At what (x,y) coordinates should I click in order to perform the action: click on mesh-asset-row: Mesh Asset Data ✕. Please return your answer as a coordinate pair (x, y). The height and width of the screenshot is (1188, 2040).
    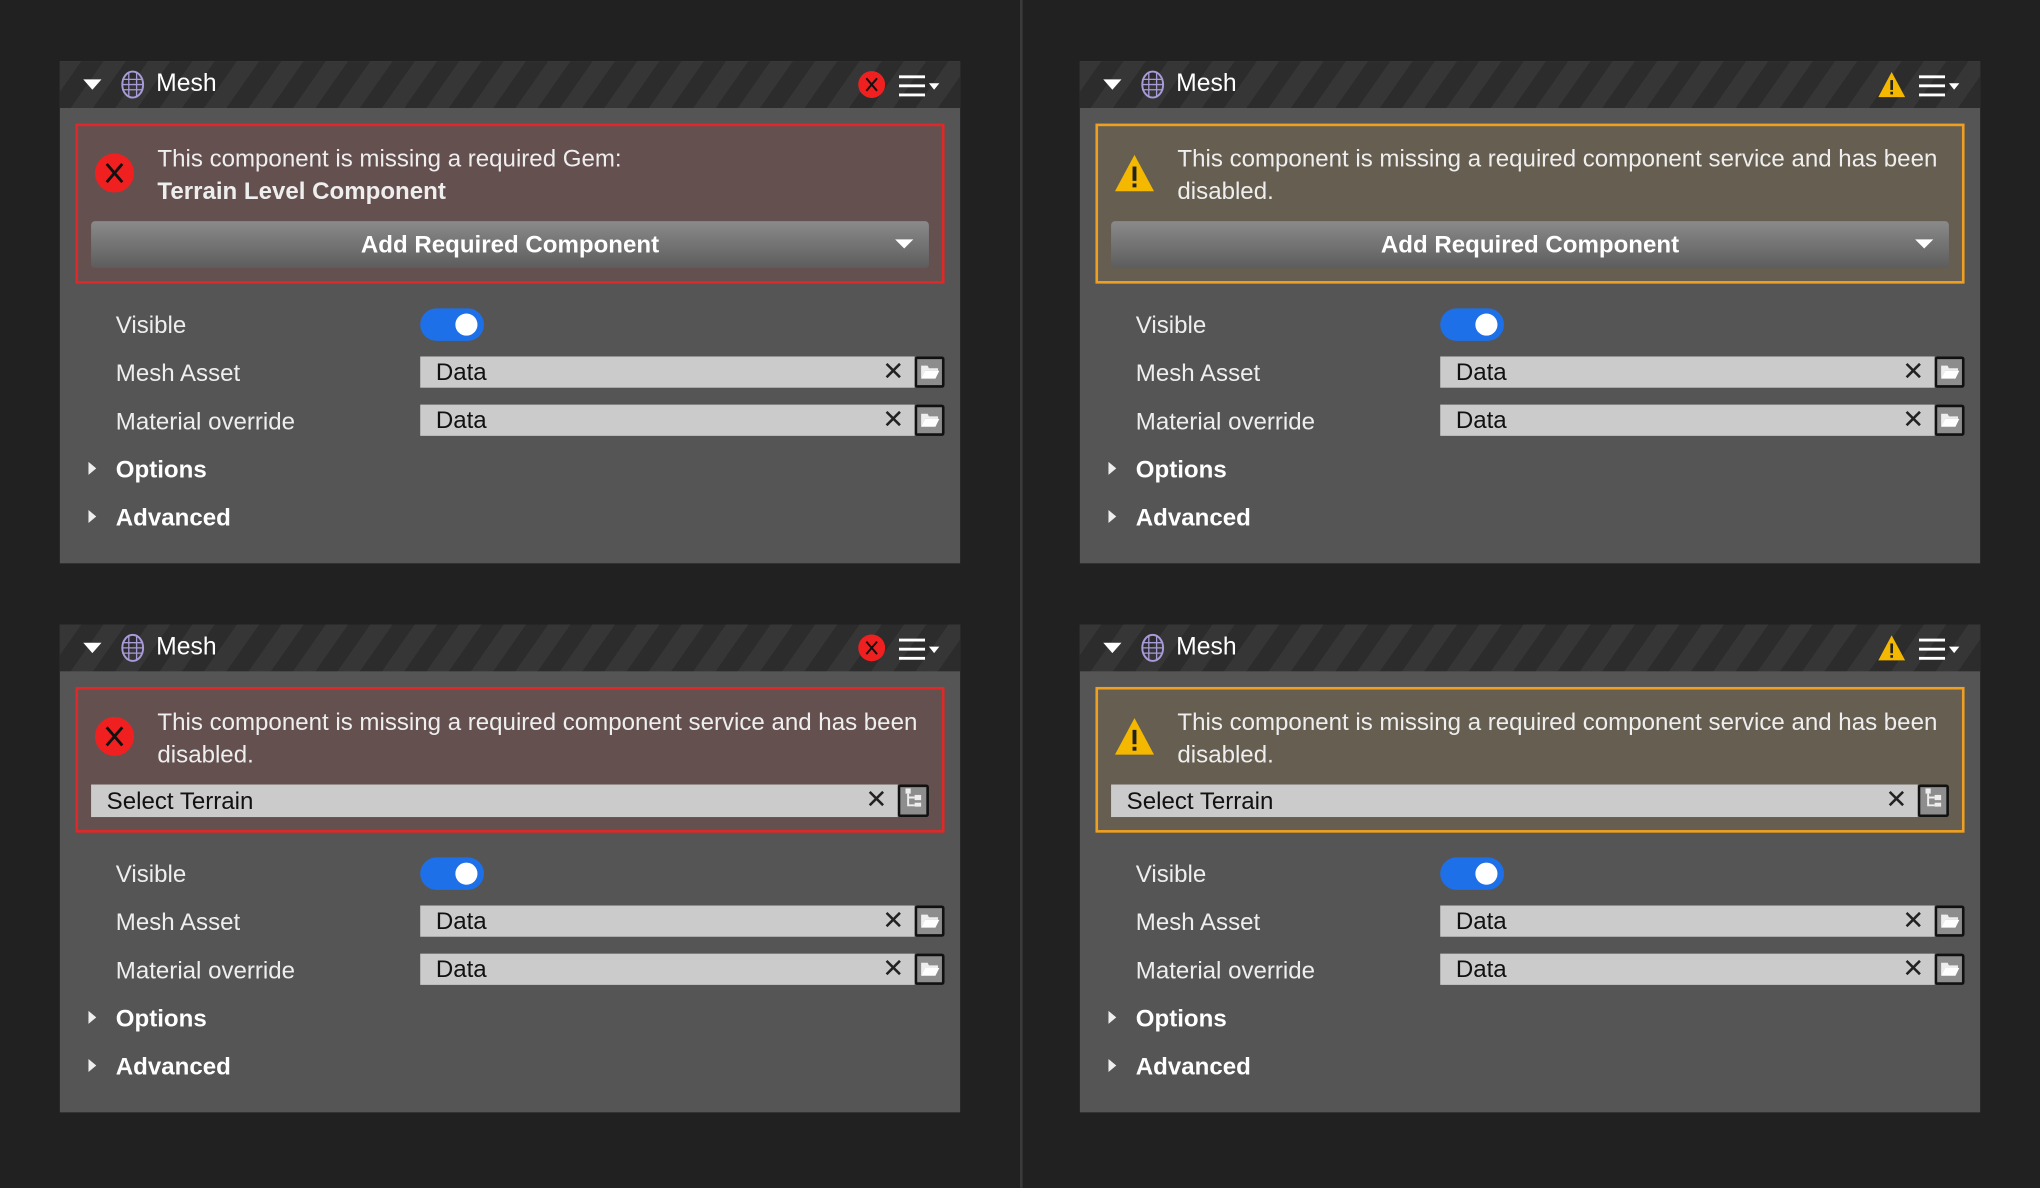
    Looking at the image, I should click on (510, 922).